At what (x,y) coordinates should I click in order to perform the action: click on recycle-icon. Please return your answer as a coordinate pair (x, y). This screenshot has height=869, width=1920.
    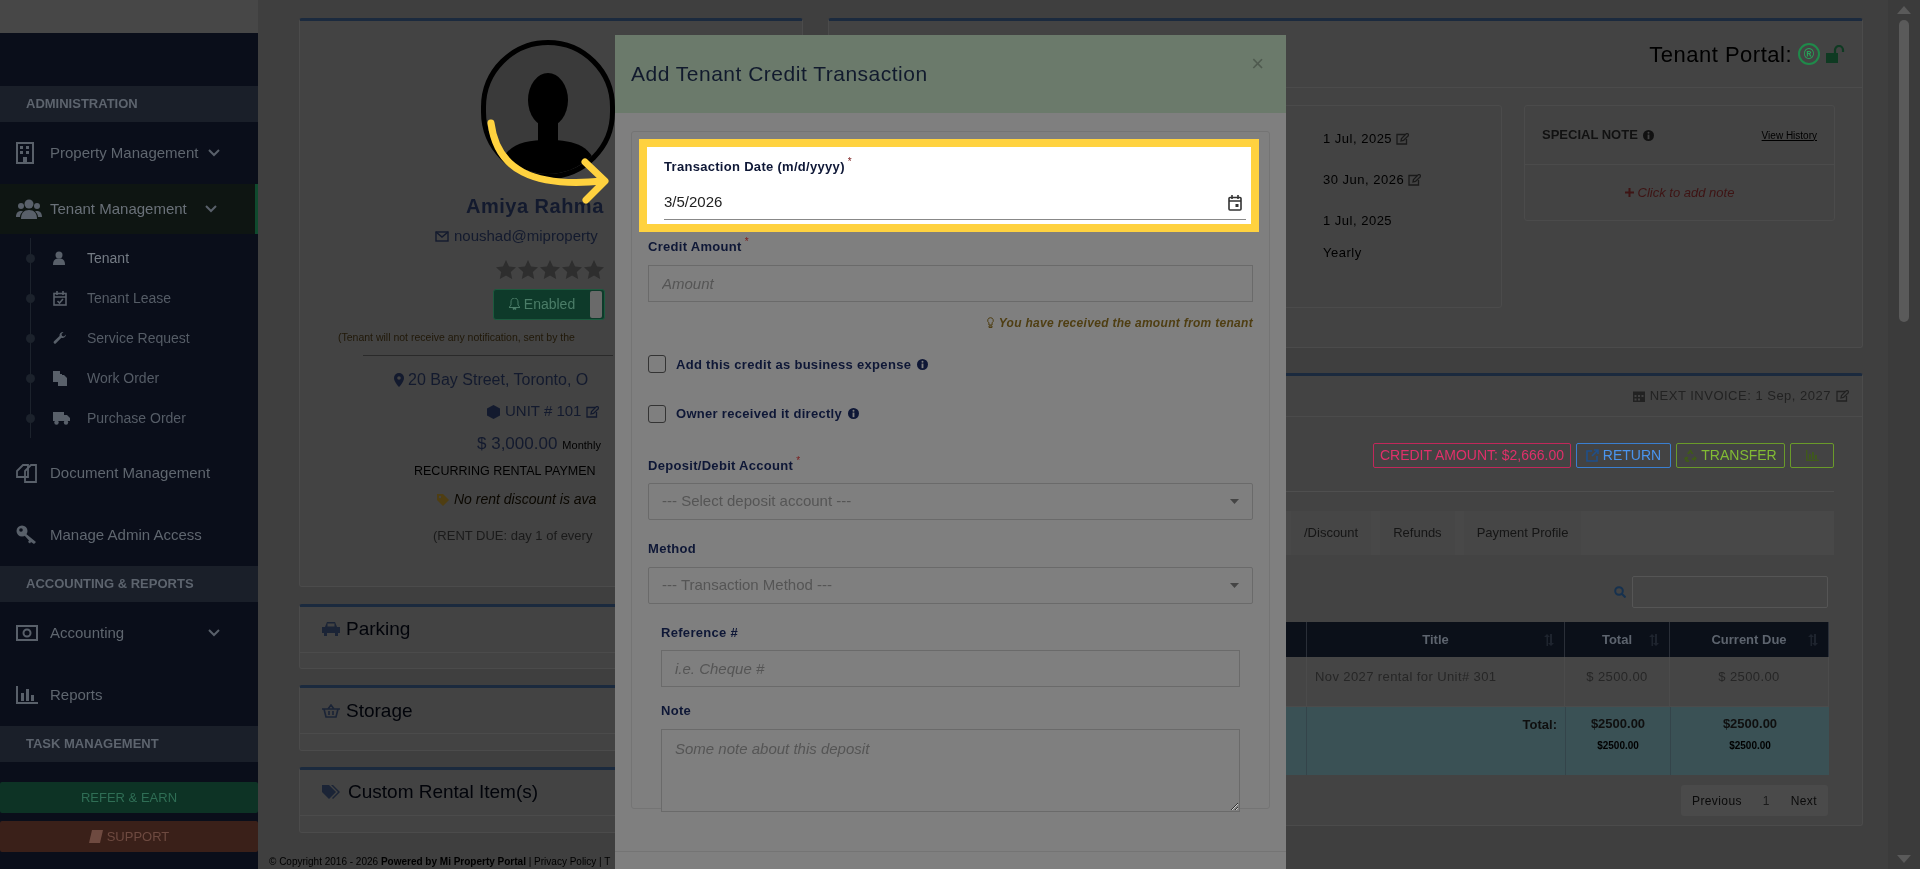
    Looking at the image, I should click on (1691, 455).